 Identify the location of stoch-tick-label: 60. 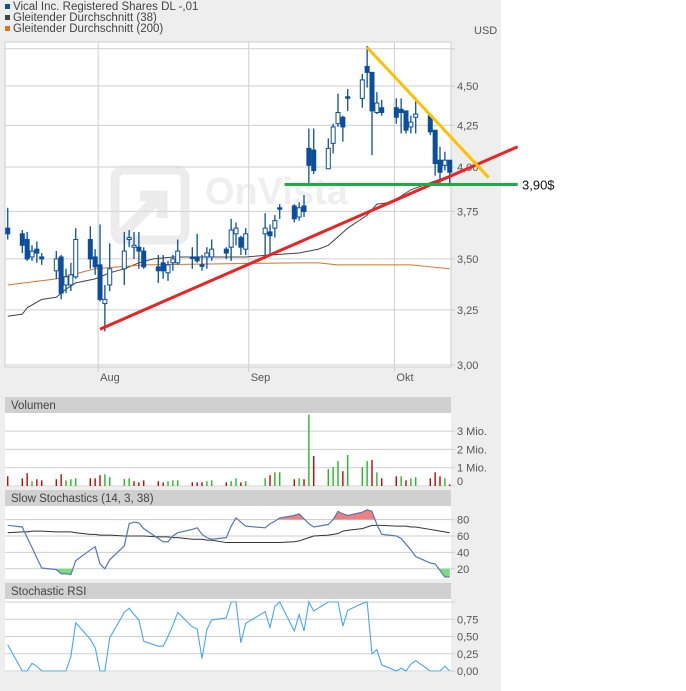
(463, 537).